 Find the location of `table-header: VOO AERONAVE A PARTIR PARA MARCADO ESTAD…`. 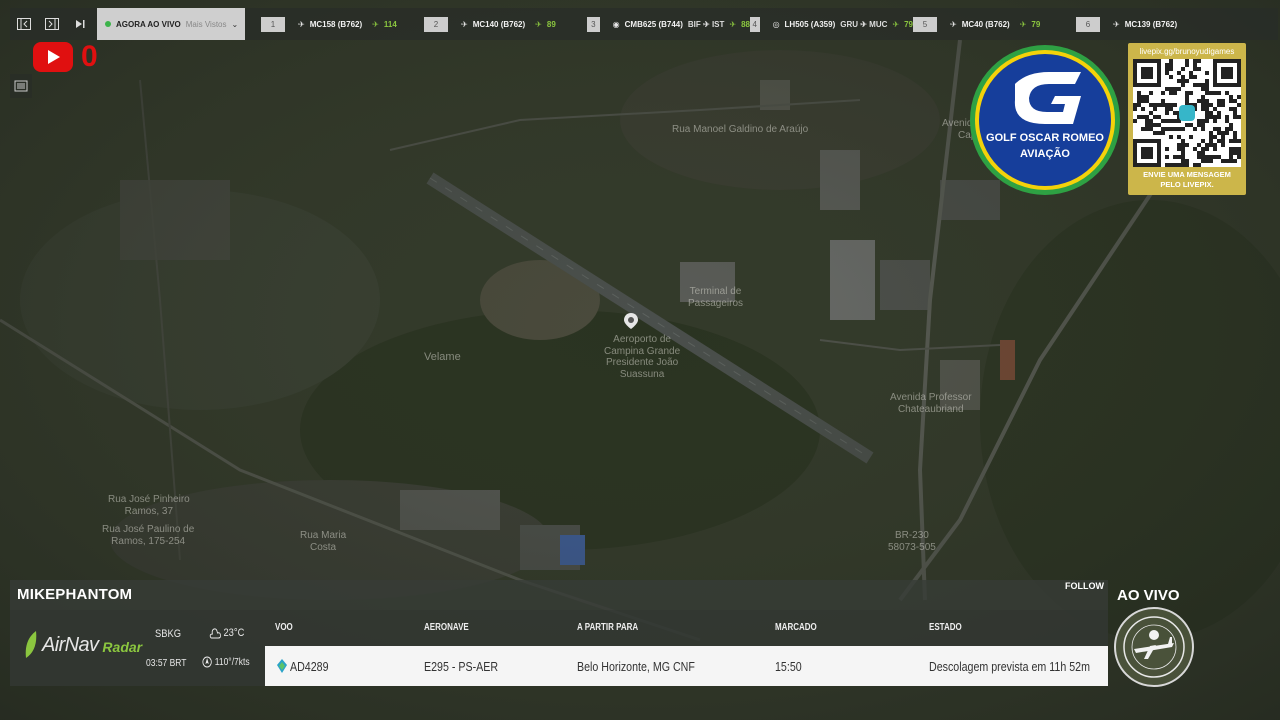

table-header: VOO AERONAVE A PARTIR PARA MARCADO ESTAD… is located at coordinates (686, 628).